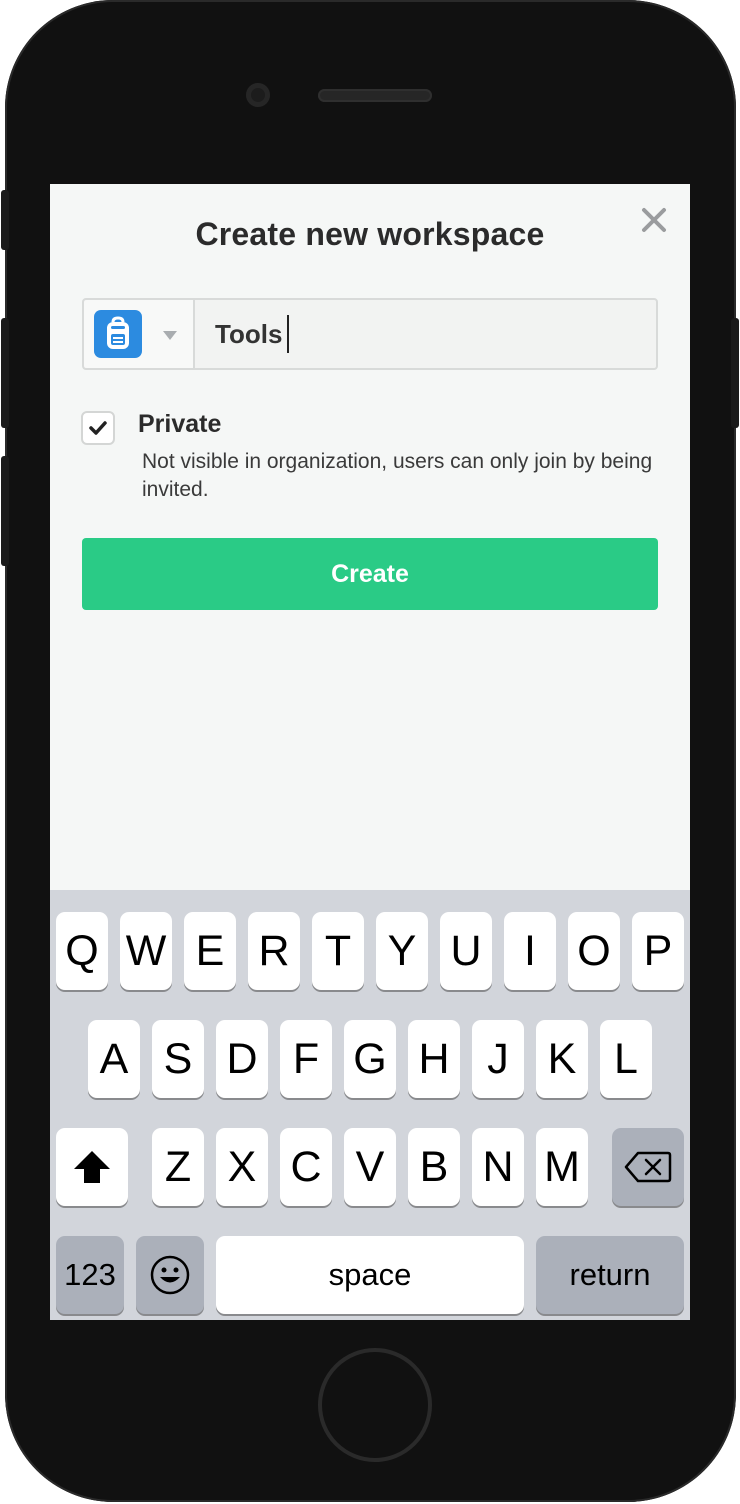 This screenshot has height=1504, width=740. Describe the element at coordinates (170, 335) in the screenshot. I see `chevron-down-icon` at that location.